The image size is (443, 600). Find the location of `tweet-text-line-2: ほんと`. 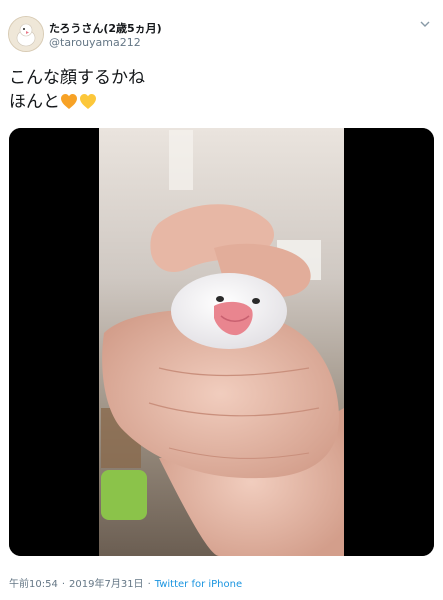

tweet-text-line-2: ほんと is located at coordinates (77, 103).